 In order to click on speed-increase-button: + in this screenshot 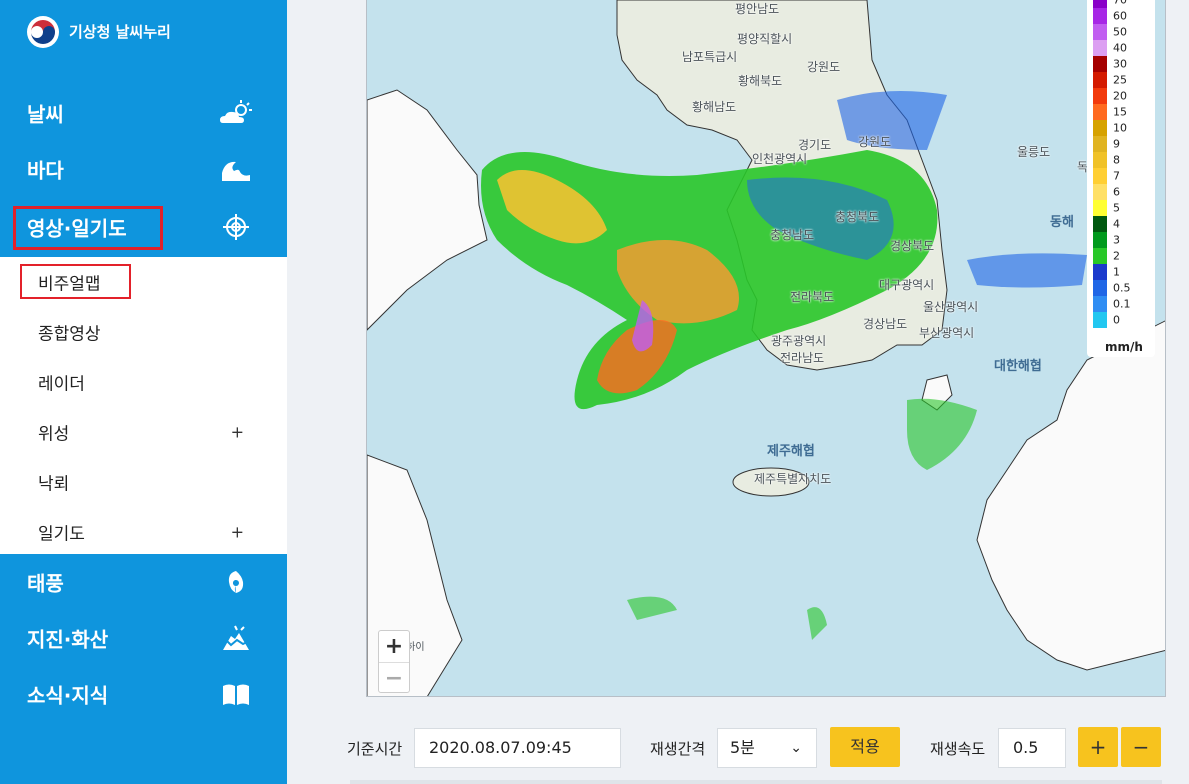, I will do `click(1098, 747)`.